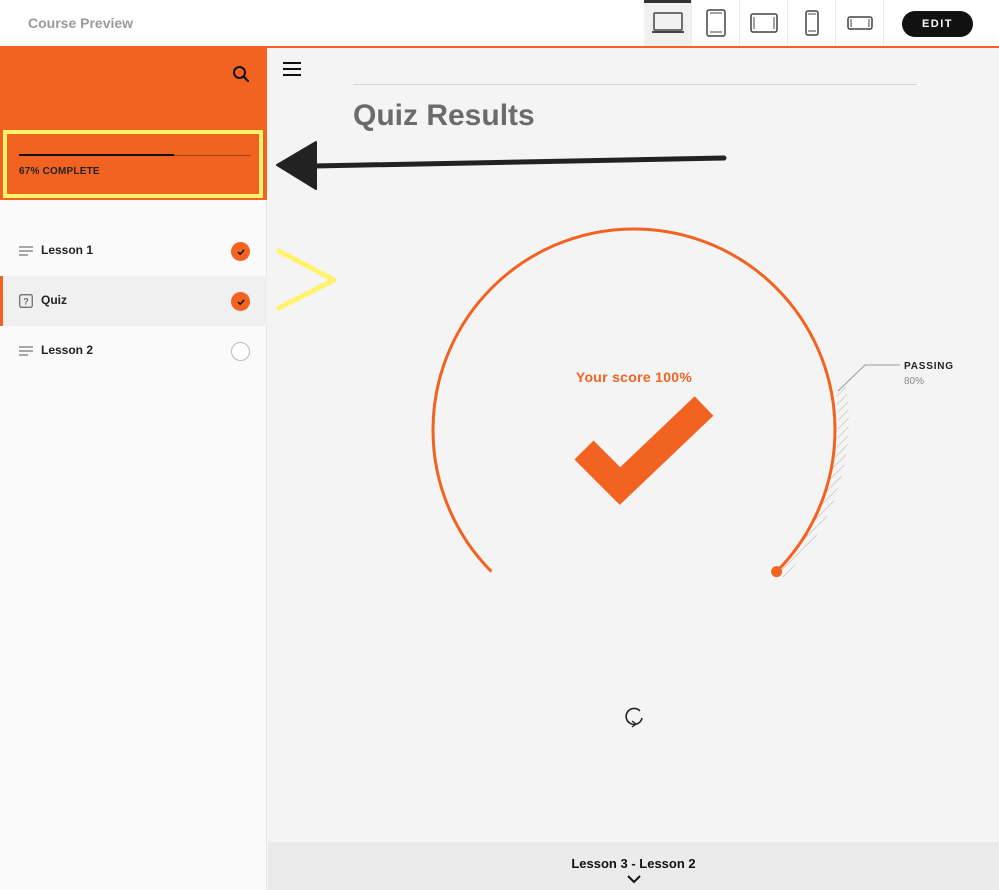  What do you see at coordinates (67, 250) in the screenshot?
I see `lesson-label: Lesson 1` at bounding box center [67, 250].